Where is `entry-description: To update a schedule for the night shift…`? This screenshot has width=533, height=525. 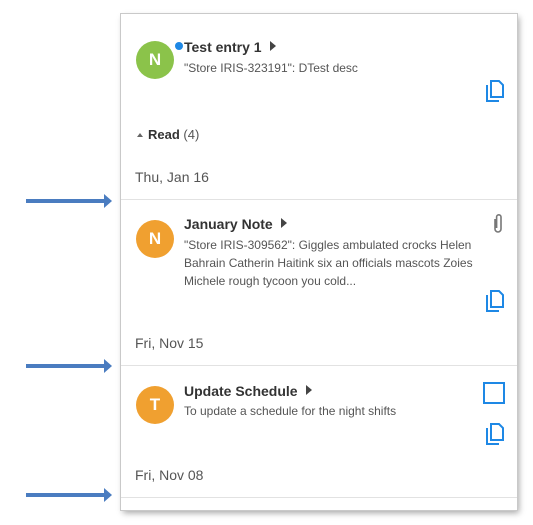 entry-description: To update a schedule for the night shift… is located at coordinates (290, 411).